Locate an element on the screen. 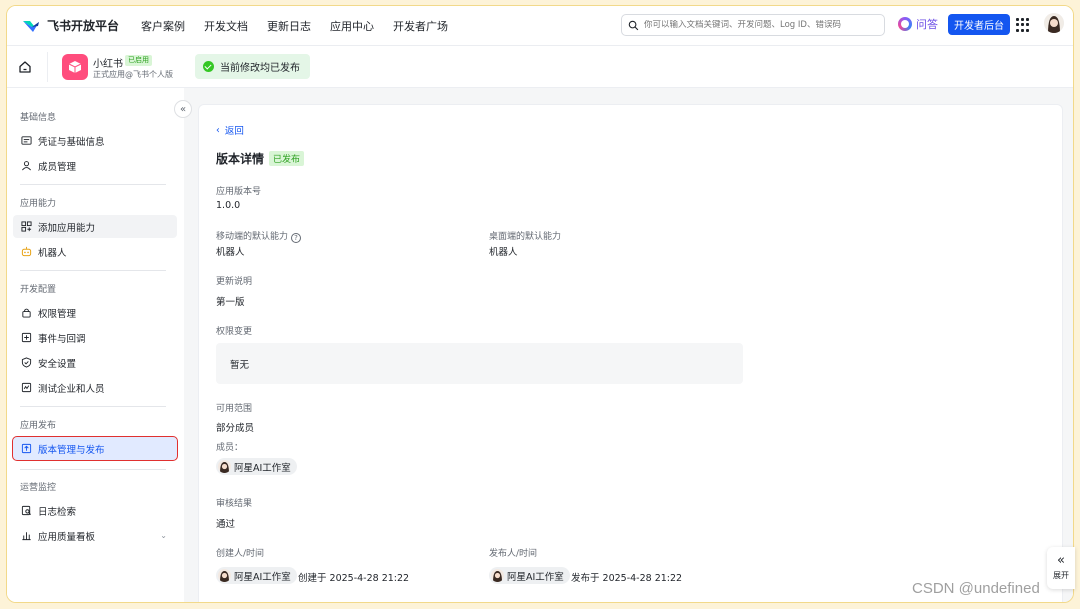  nav-link-docs: 开发文档 is located at coordinates (226, 26).